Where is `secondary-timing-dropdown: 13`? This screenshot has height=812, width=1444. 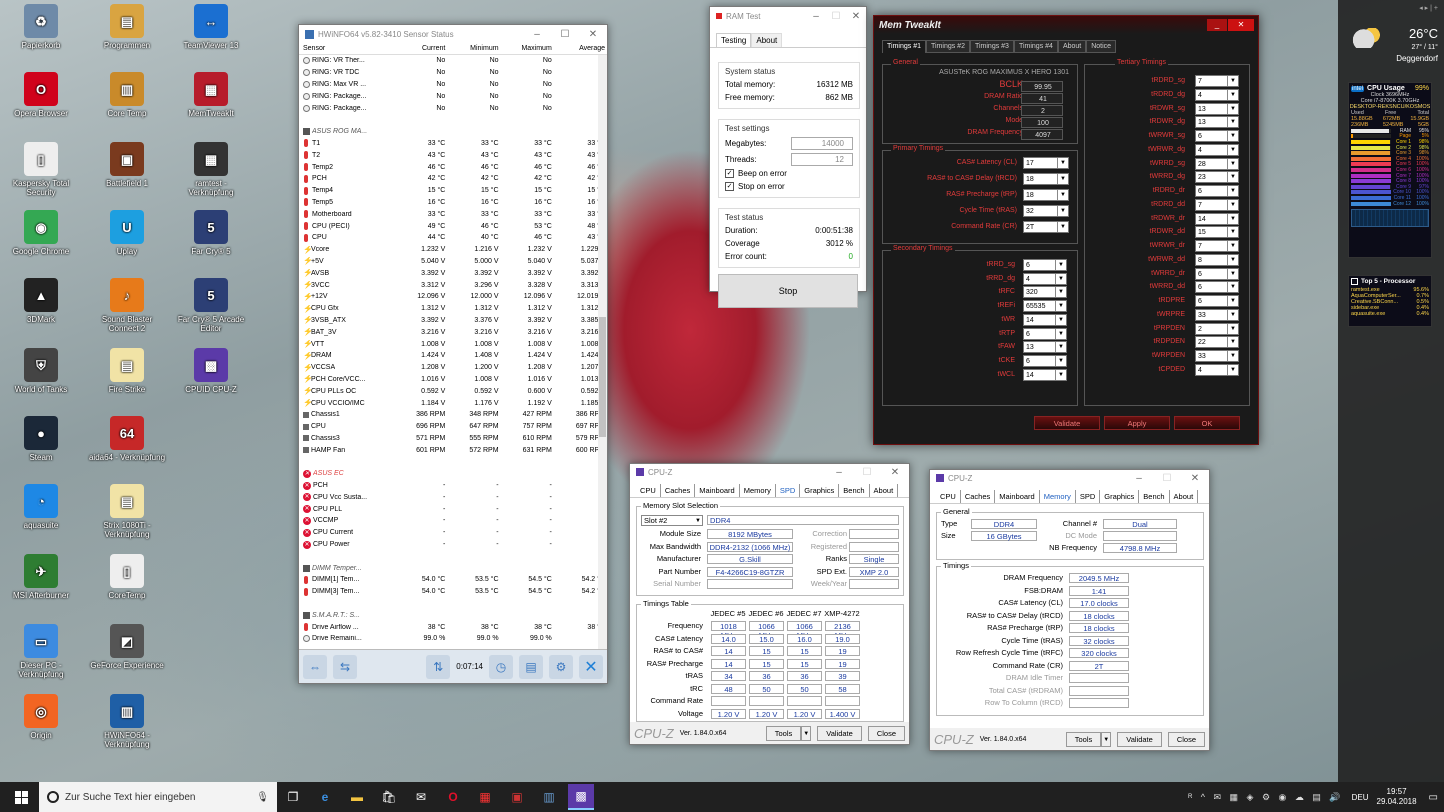 secondary-timing-dropdown: 13 is located at coordinates (1045, 347).